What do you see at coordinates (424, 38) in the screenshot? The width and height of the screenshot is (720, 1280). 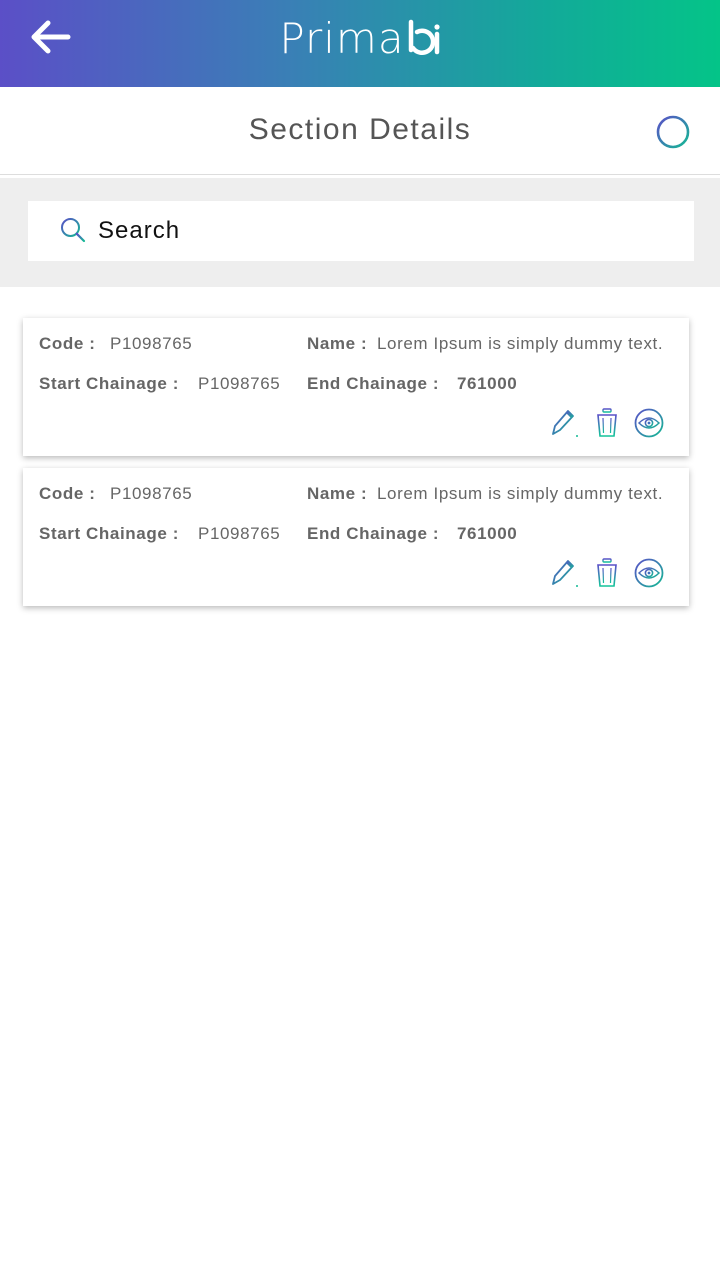 I see `logo-mark-icon` at bounding box center [424, 38].